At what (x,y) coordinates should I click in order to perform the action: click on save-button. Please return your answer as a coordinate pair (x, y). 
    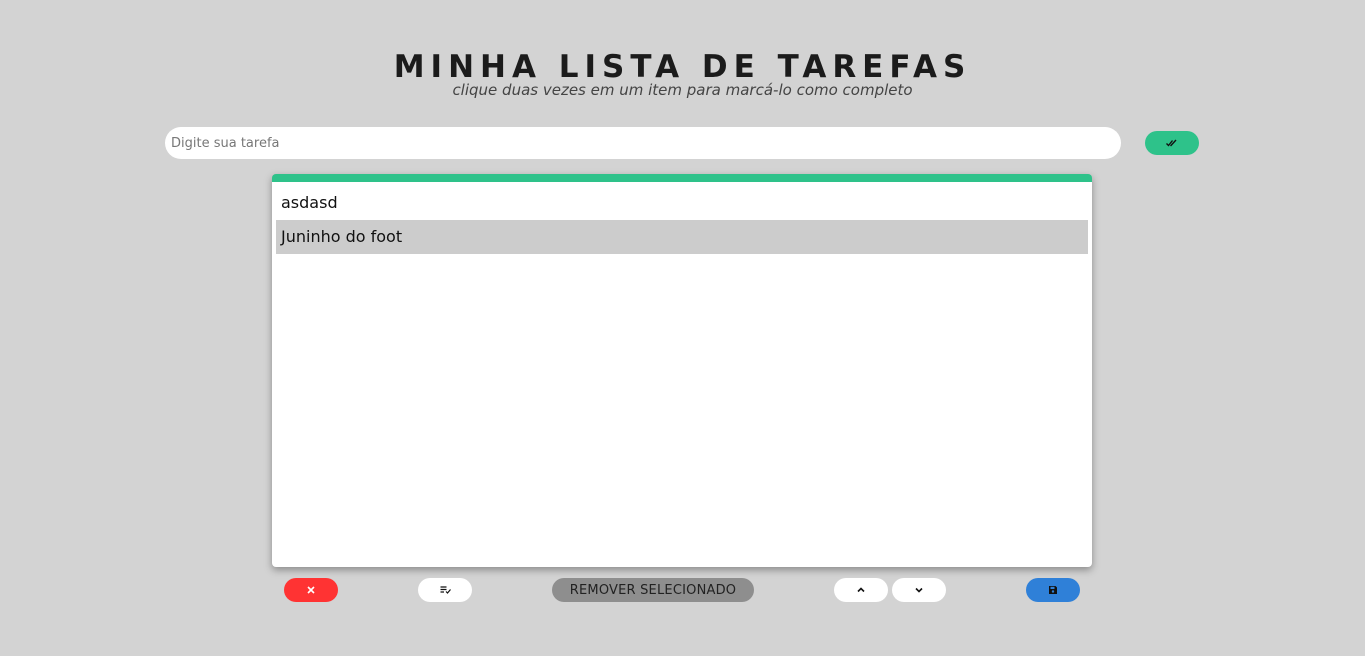
    Looking at the image, I should click on (1053, 590).